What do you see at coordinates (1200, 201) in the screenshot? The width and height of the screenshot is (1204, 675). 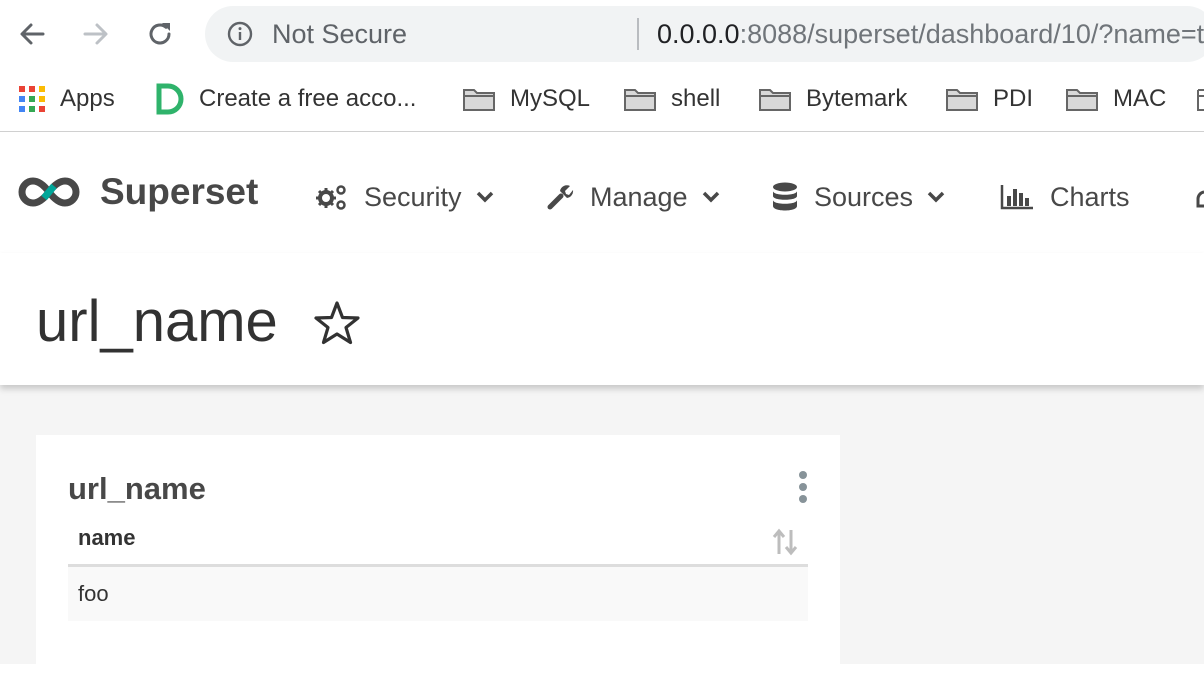 I see `menu-overflow-icon` at bounding box center [1200, 201].